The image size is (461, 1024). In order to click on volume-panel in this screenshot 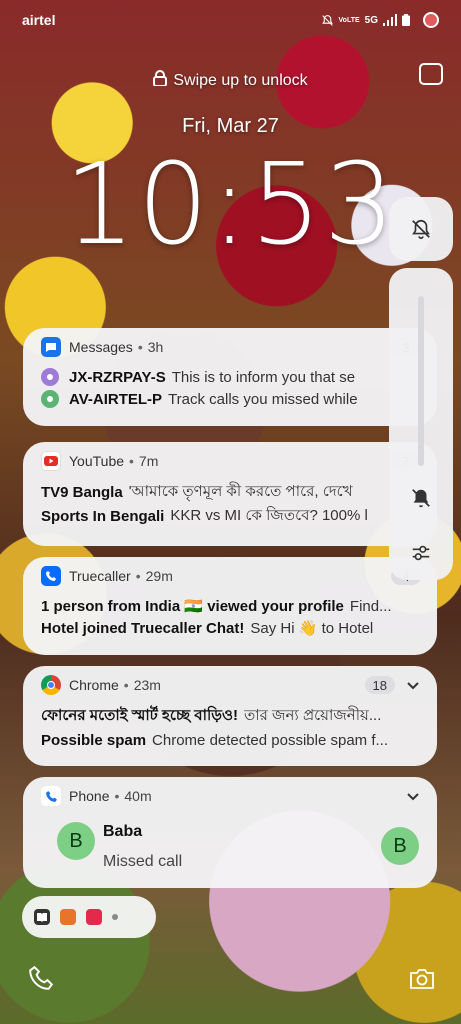, I will do `click(421, 424)`.